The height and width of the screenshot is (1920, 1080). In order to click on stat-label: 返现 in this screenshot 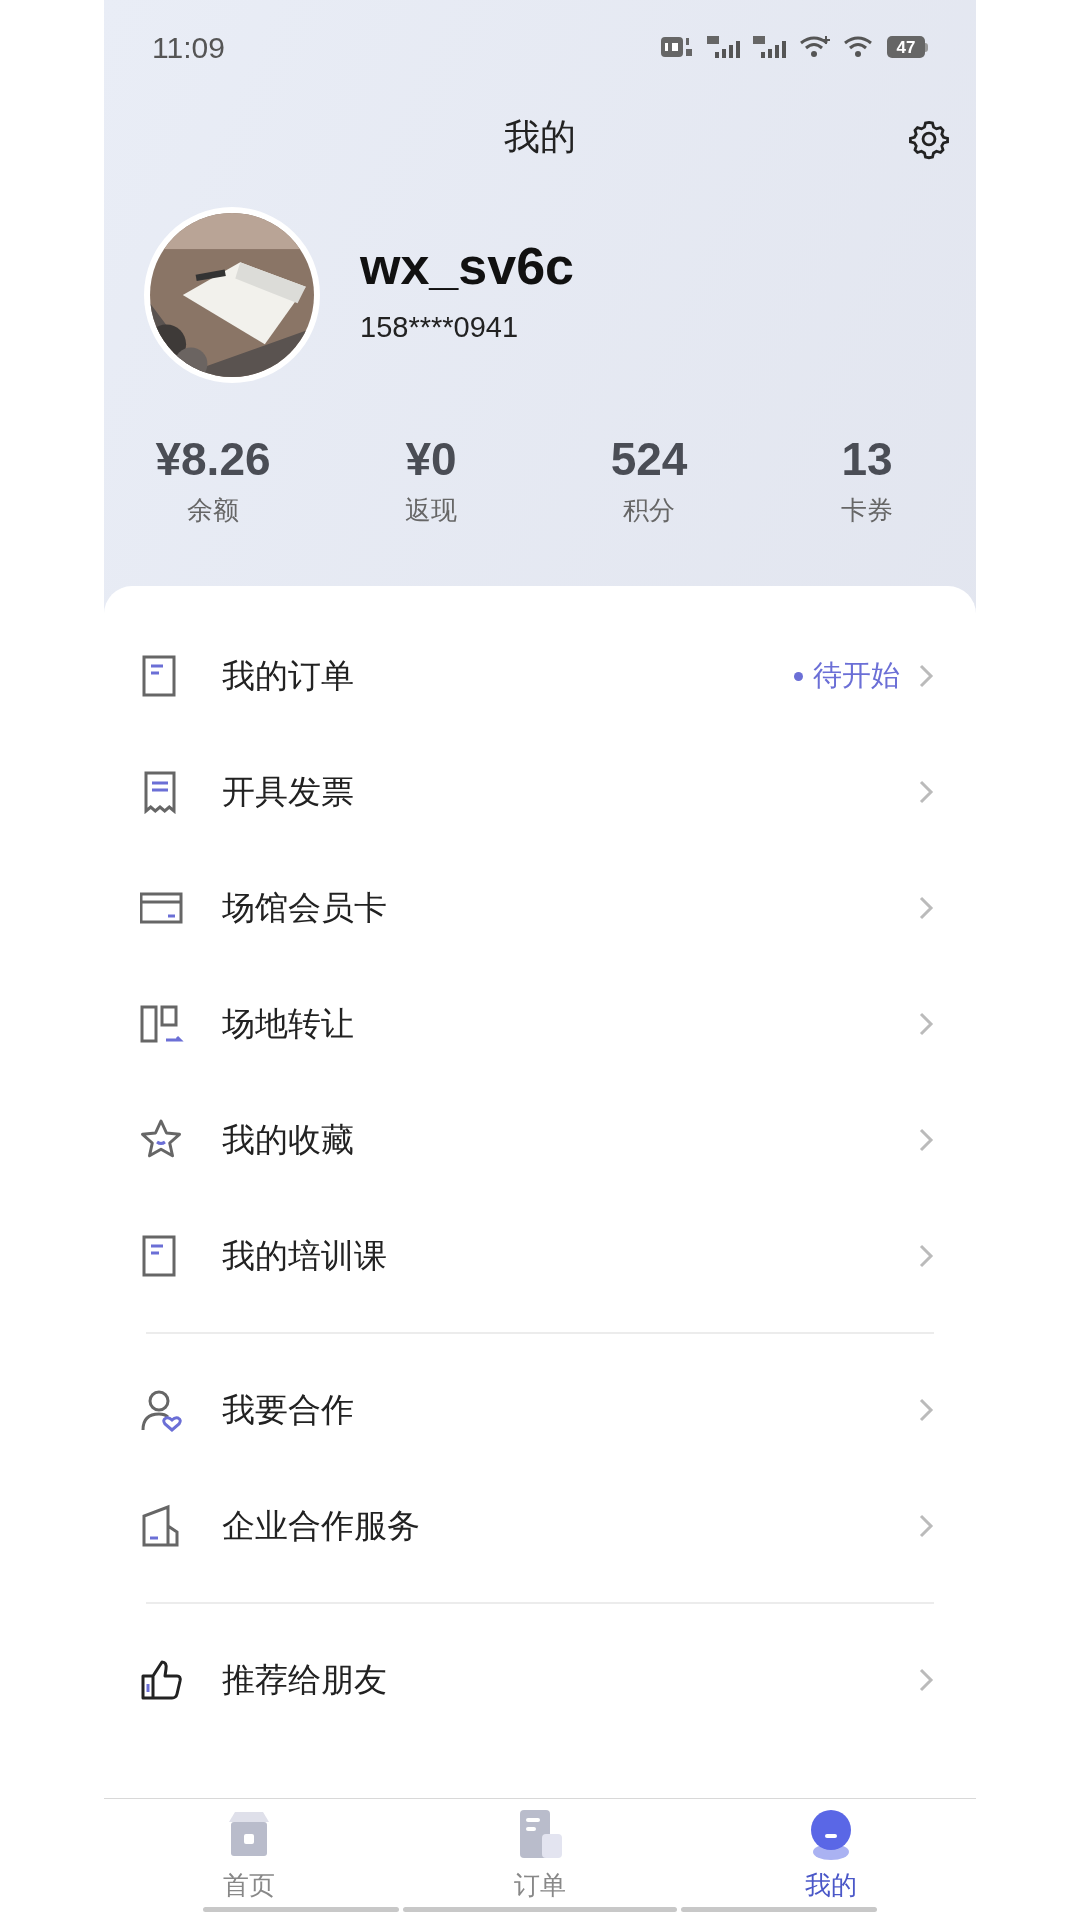, I will do `click(431, 511)`.